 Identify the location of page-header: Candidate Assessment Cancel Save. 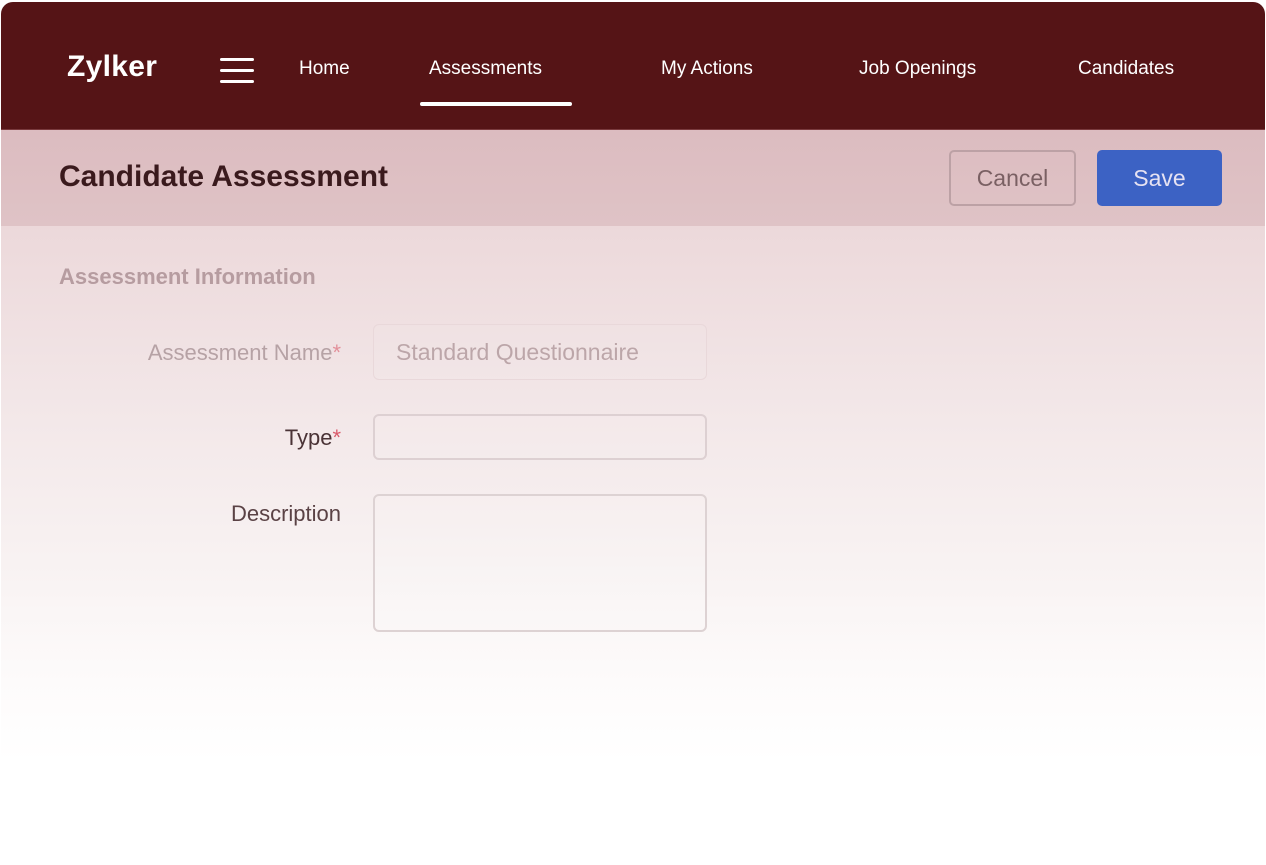
(633, 178).